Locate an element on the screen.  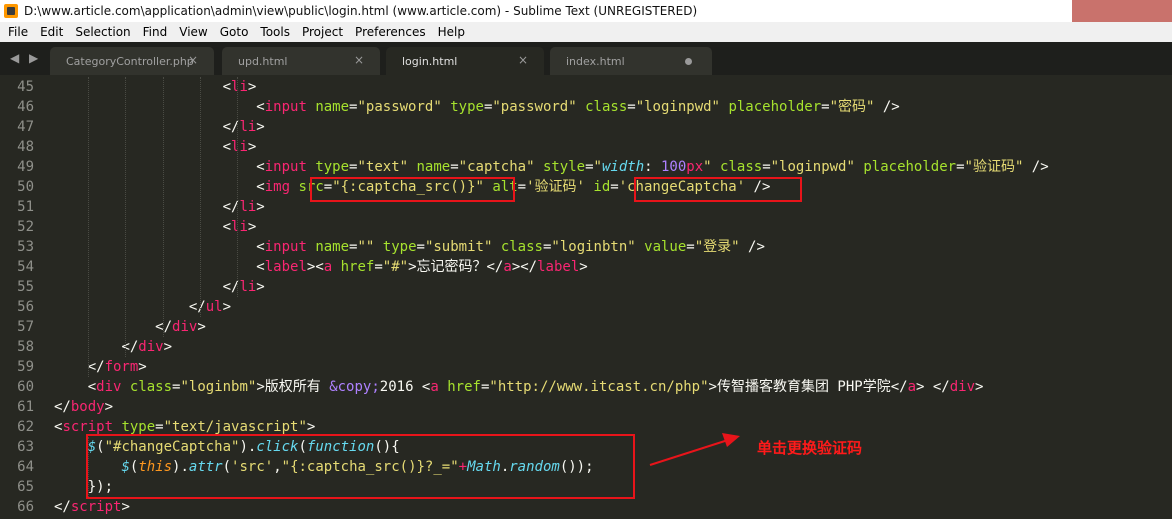
menu-project: Project is located at coordinates (322, 32).